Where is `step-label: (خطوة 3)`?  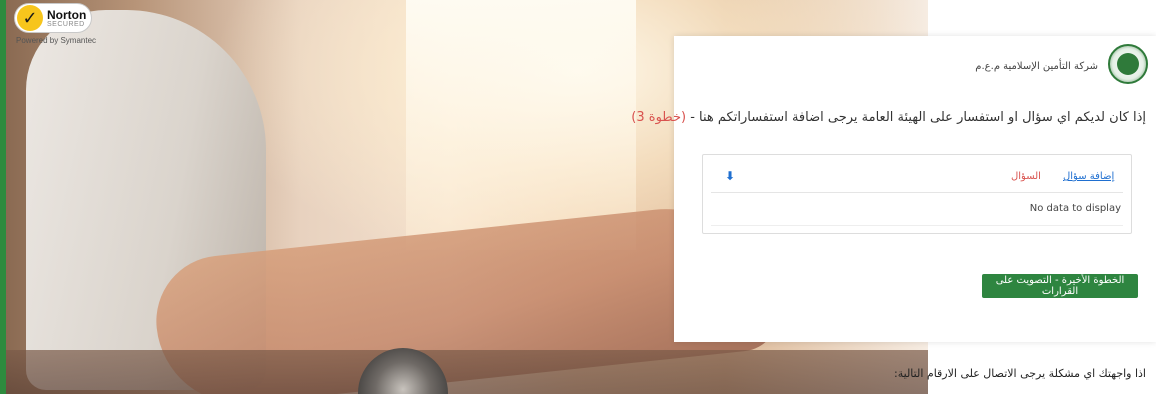
step-label: (خطوة 3) is located at coordinates (659, 117).